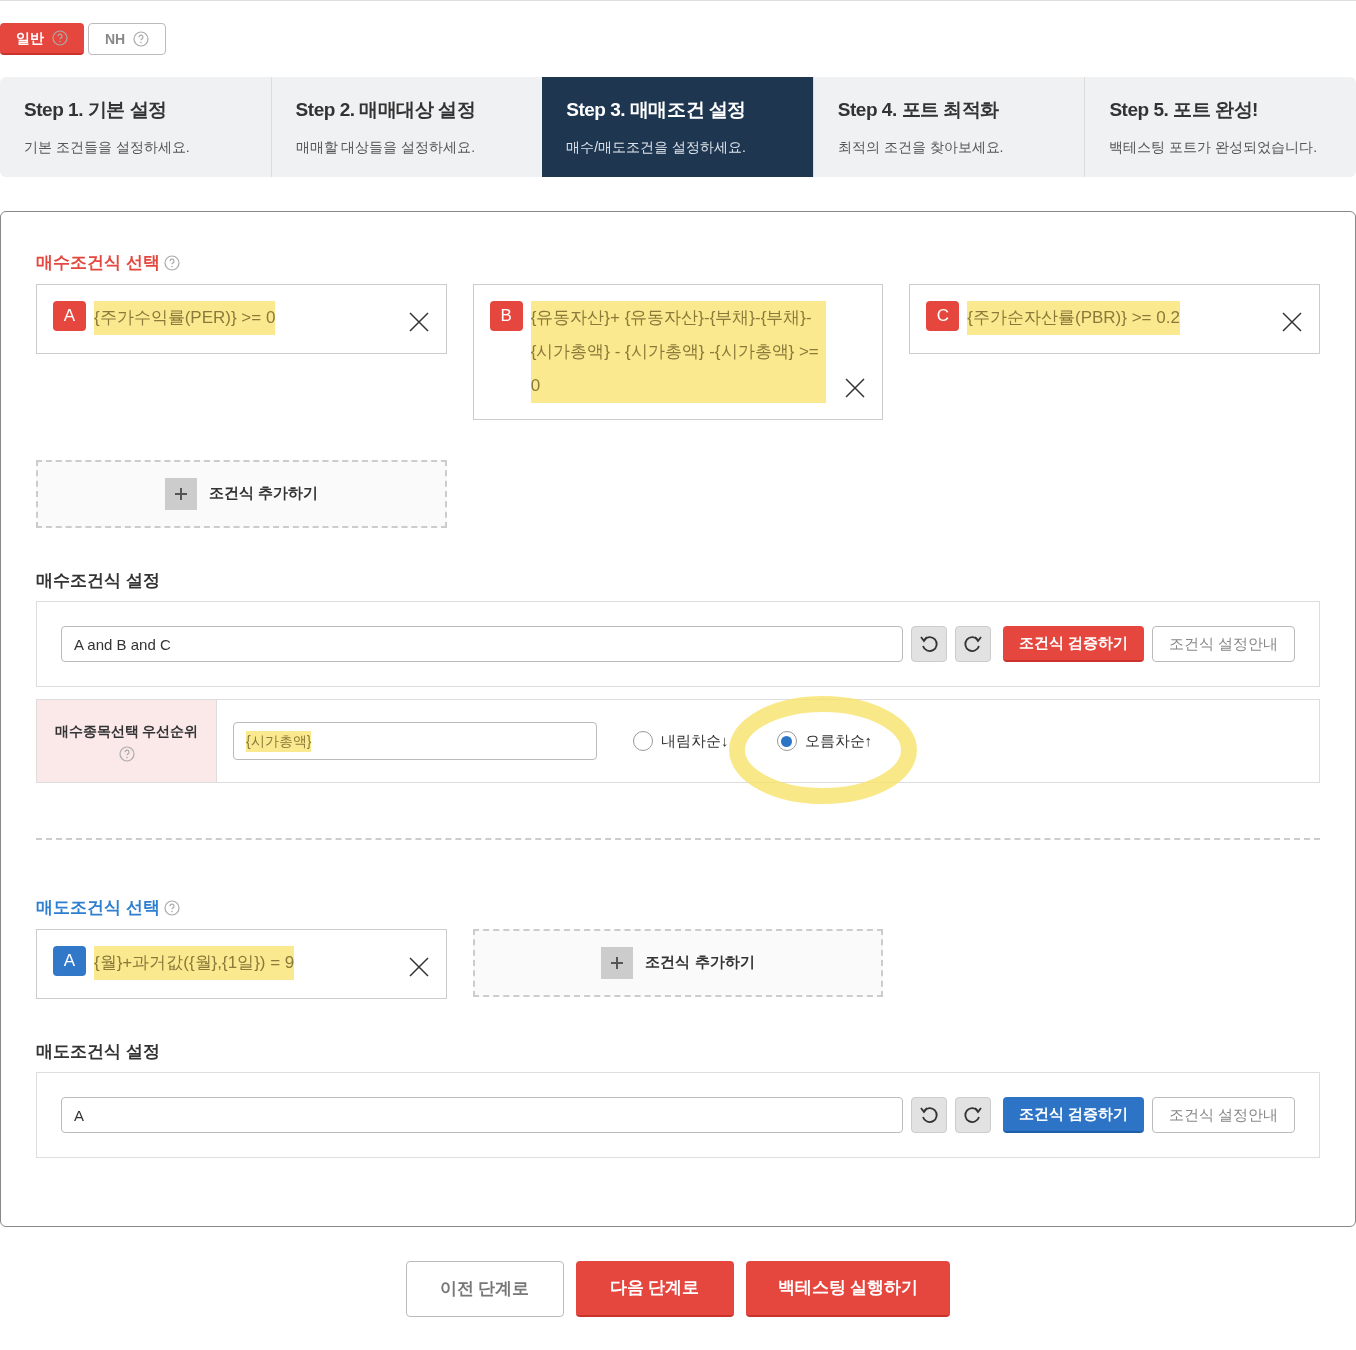  Describe the element at coordinates (678, 351) in the screenshot. I see `condition-formula: {유동자산}+ {유동자산}-{부채}-{부채}-{시가총액} - {시가총액} -{시가총액} >= 0` at that location.